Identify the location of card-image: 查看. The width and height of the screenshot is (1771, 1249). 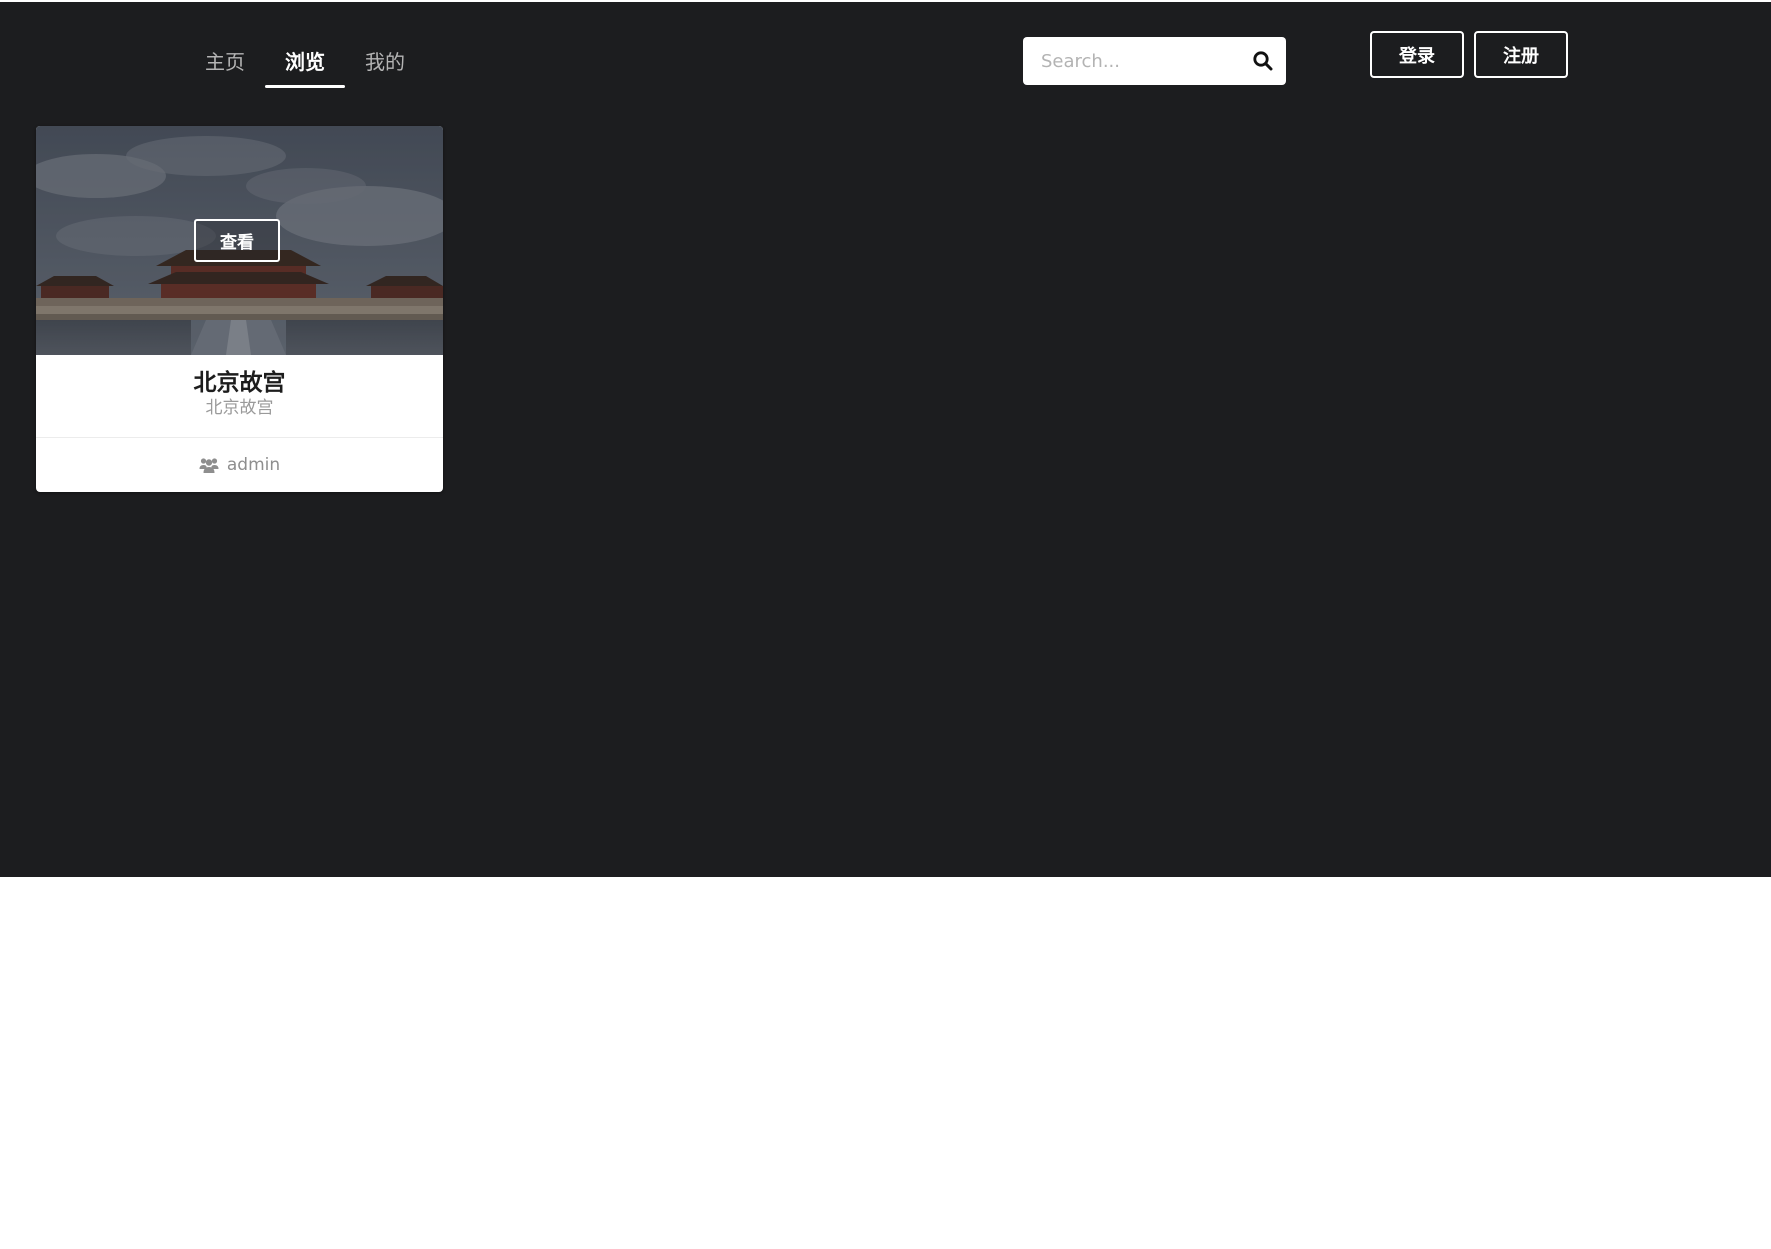
(239, 240).